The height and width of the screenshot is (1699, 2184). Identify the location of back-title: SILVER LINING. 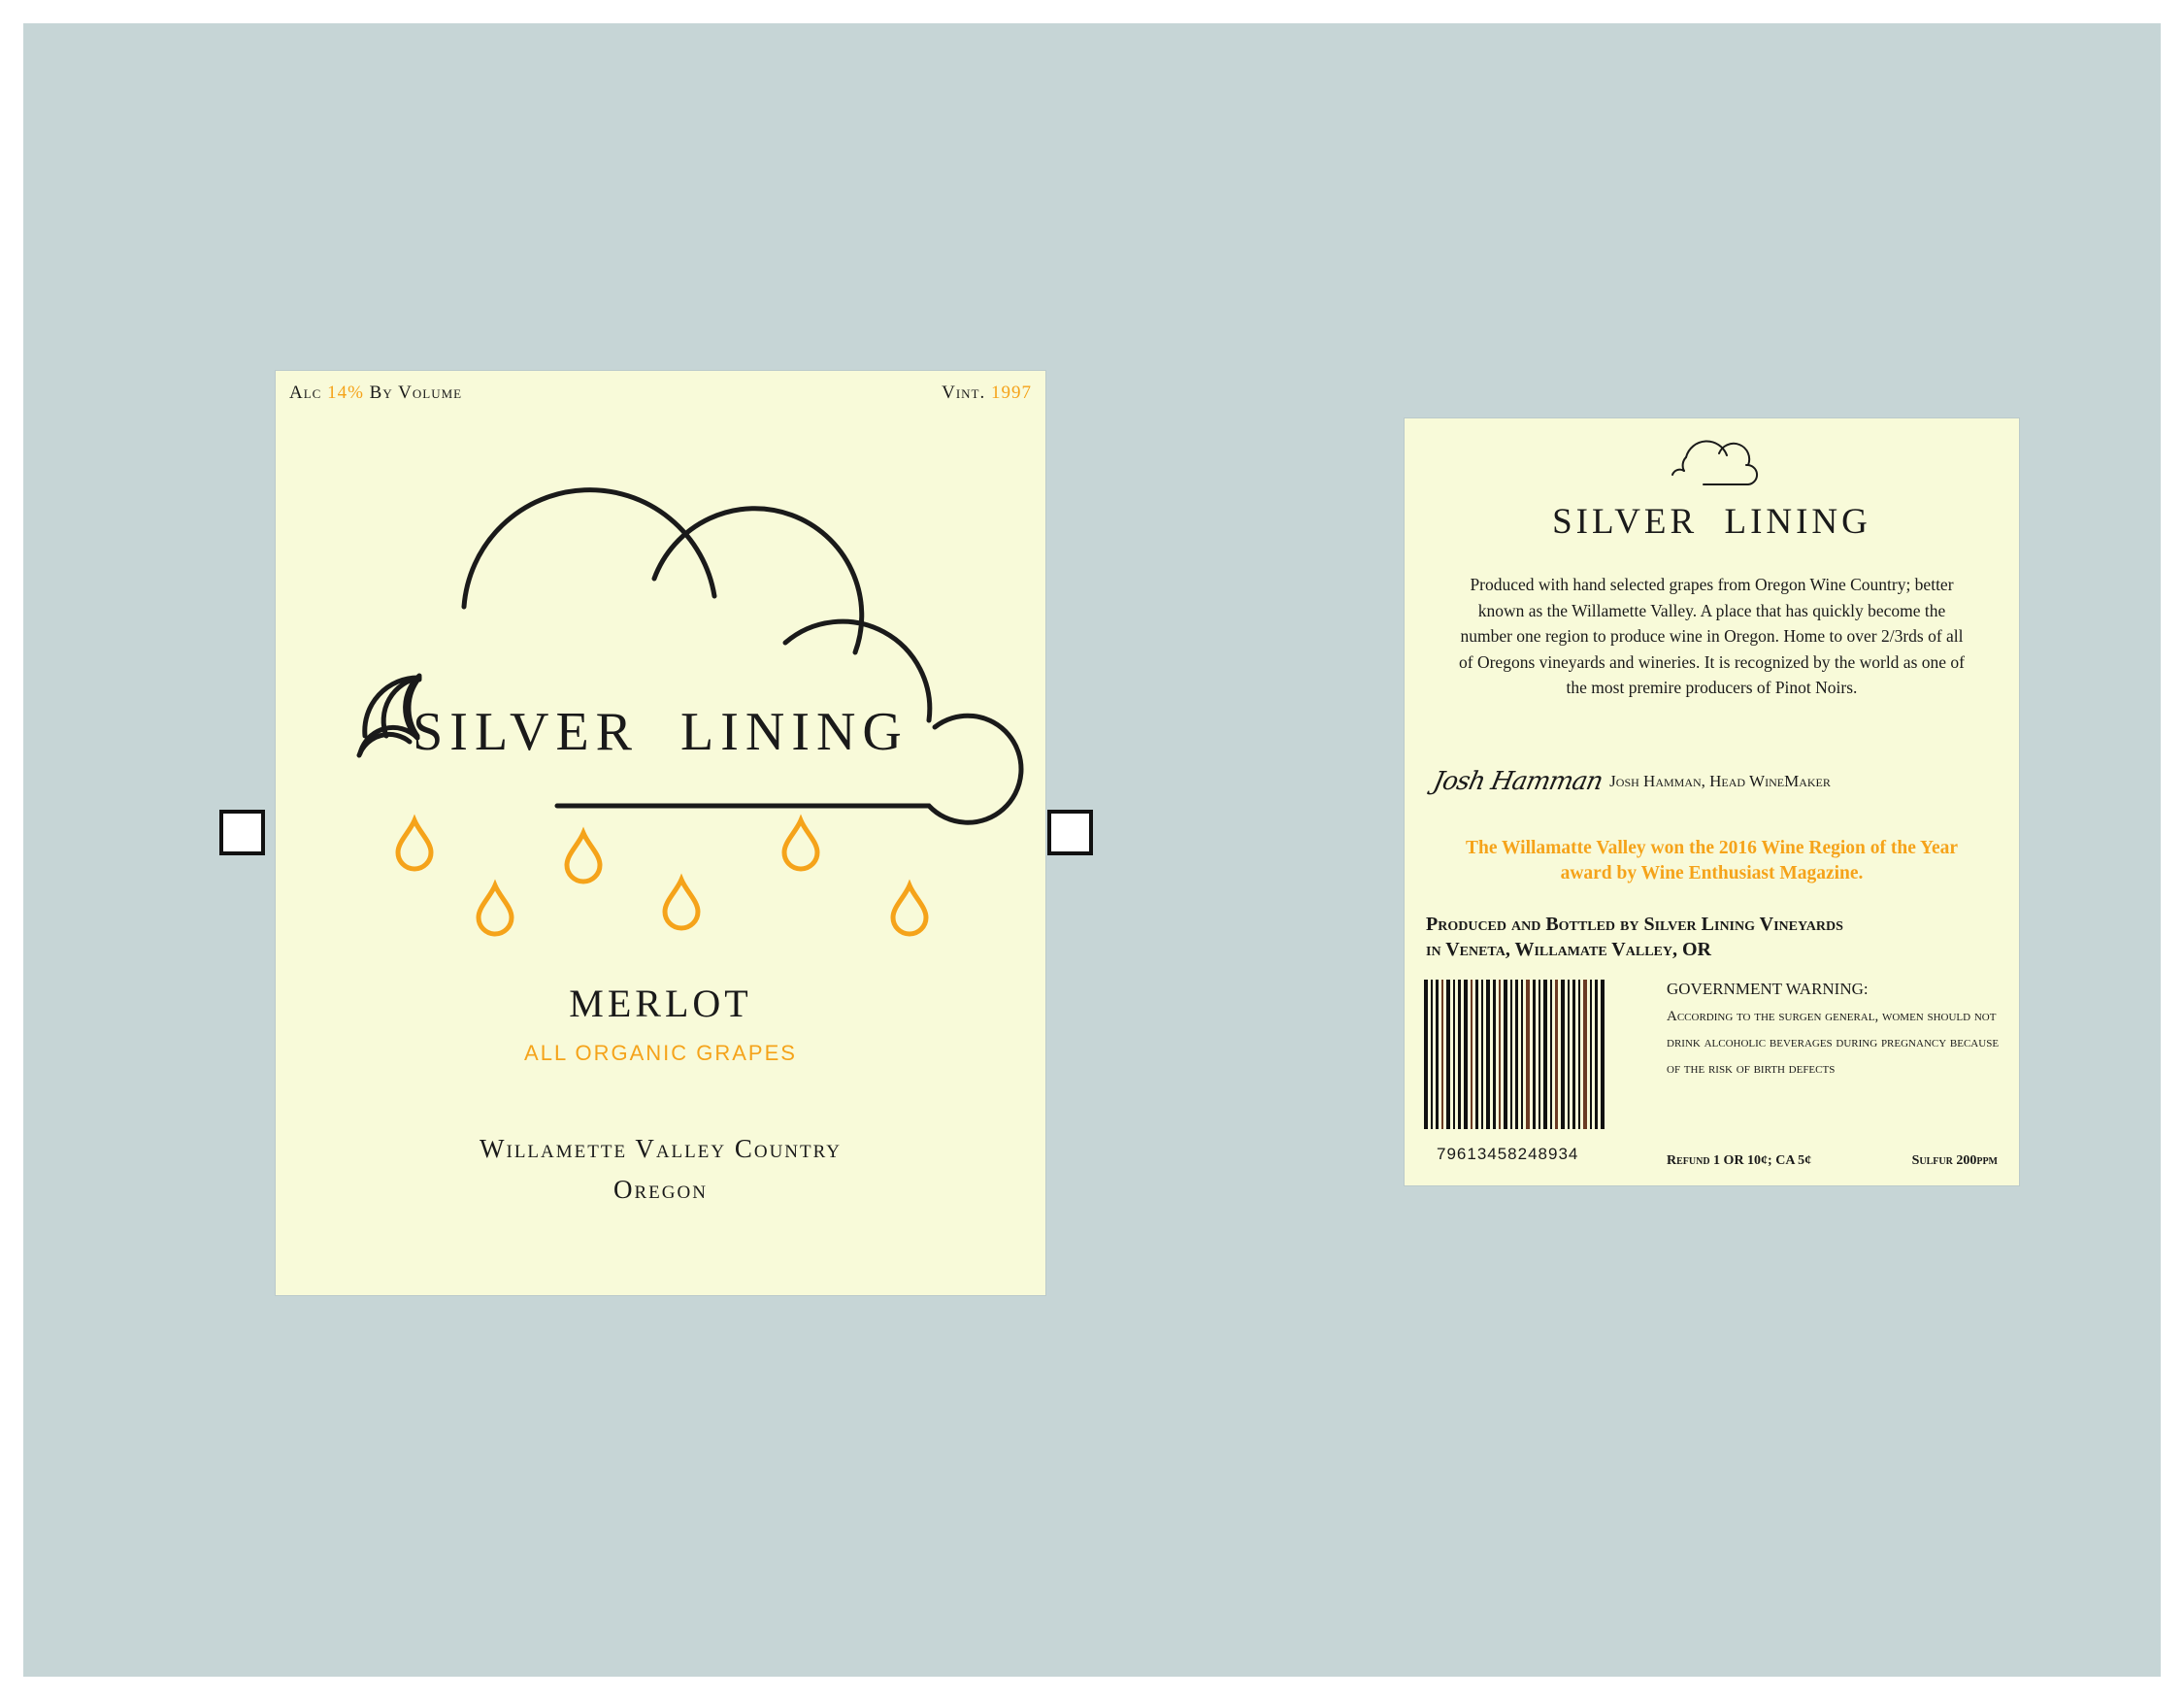
(1711, 522).